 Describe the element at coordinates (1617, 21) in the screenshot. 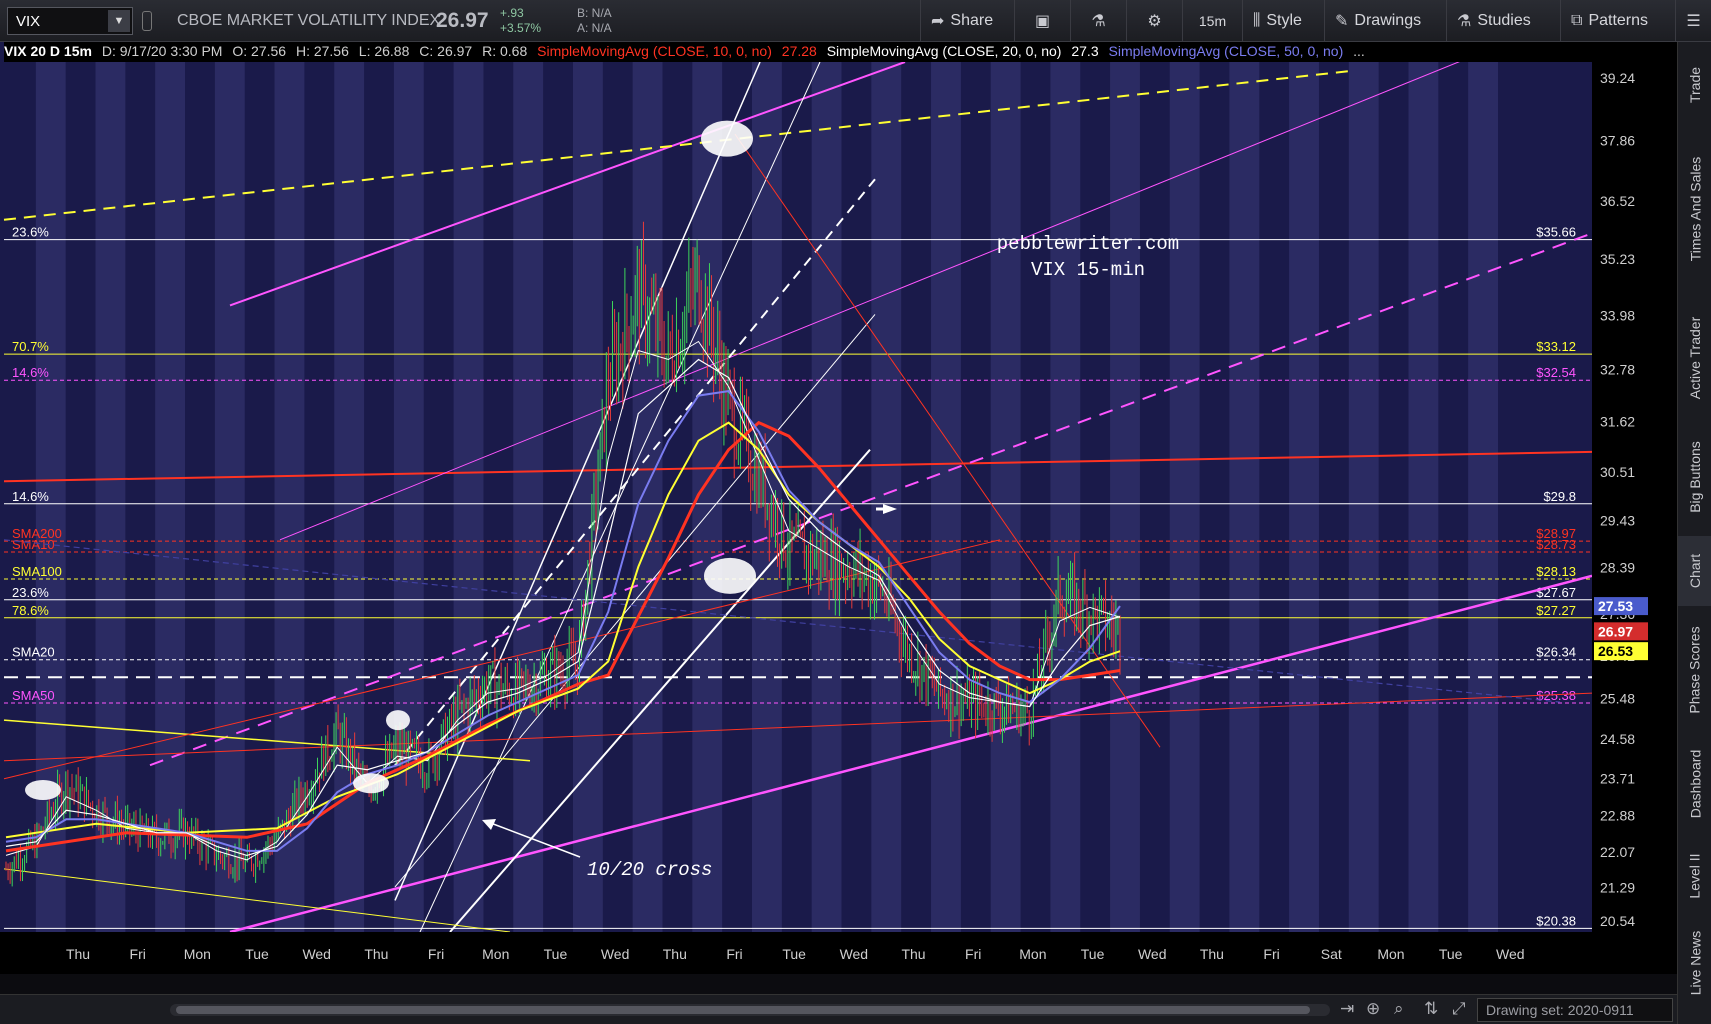

I see `patterns-button: ⧉ Patterns` at that location.